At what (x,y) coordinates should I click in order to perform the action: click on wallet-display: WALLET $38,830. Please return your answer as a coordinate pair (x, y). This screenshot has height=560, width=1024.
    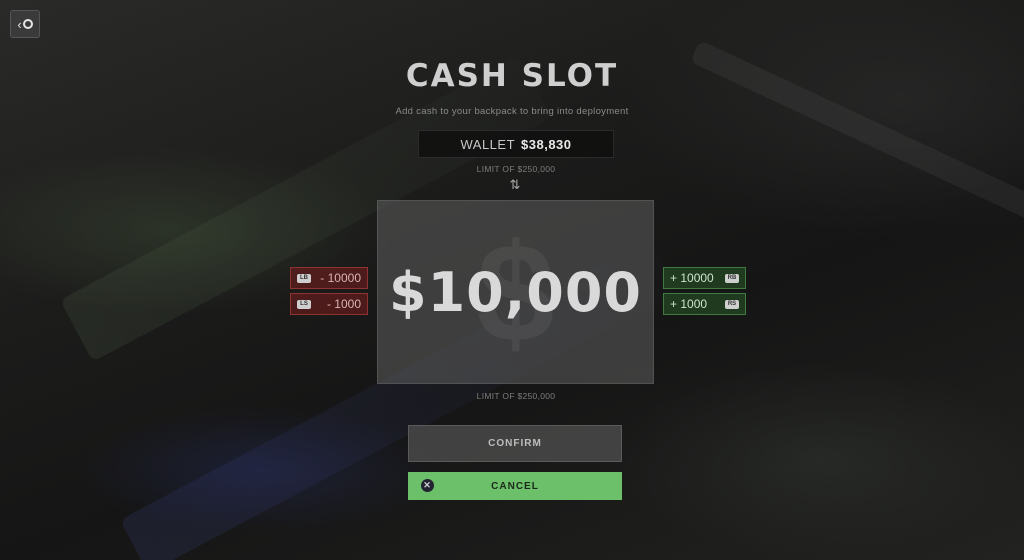
    Looking at the image, I should click on (516, 144).